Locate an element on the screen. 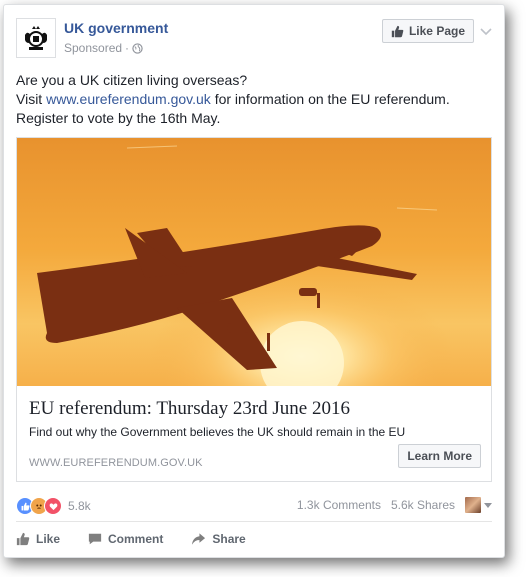 The width and height of the screenshot is (531, 577). shares-count: 5.6k Shares is located at coordinates (423, 505).